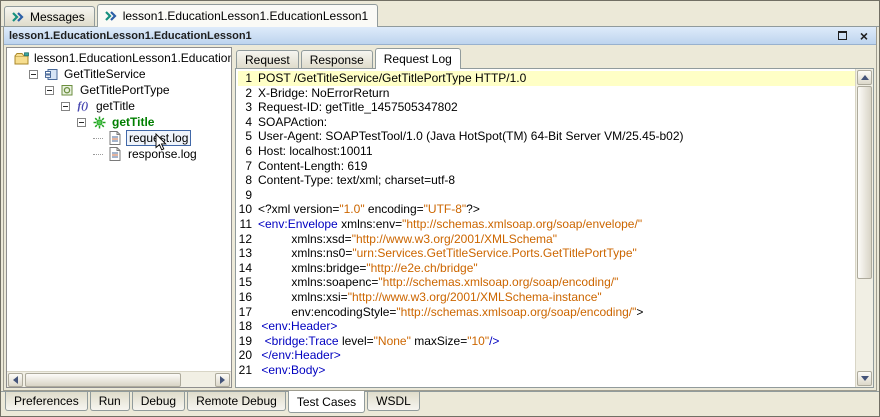 The width and height of the screenshot is (880, 417). Describe the element at coordinates (556, 326) in the screenshot. I see `line-text: <env:Header>` at that location.